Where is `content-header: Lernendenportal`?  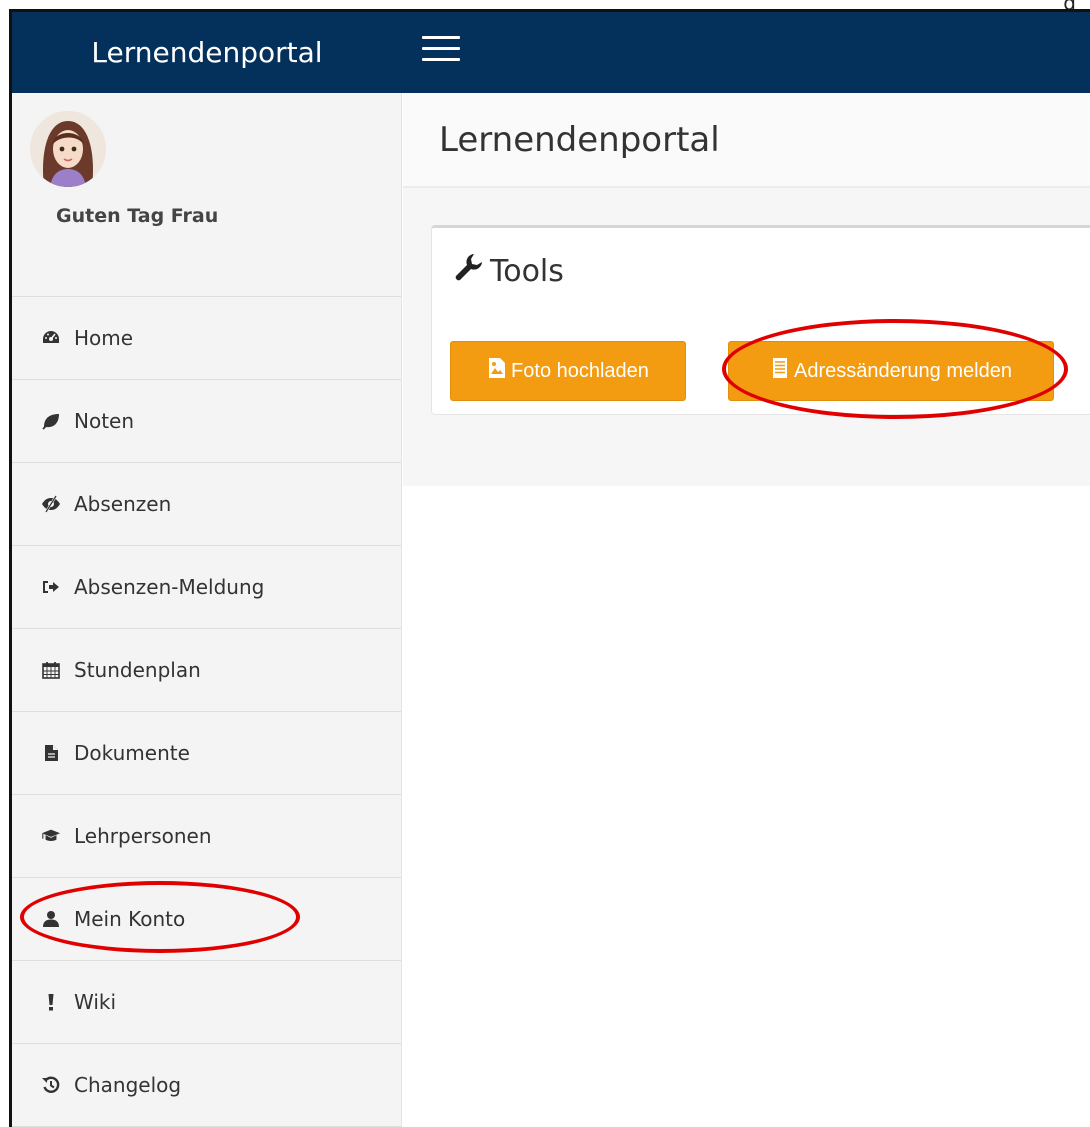 content-header: Lernendenportal is located at coordinates (746, 140).